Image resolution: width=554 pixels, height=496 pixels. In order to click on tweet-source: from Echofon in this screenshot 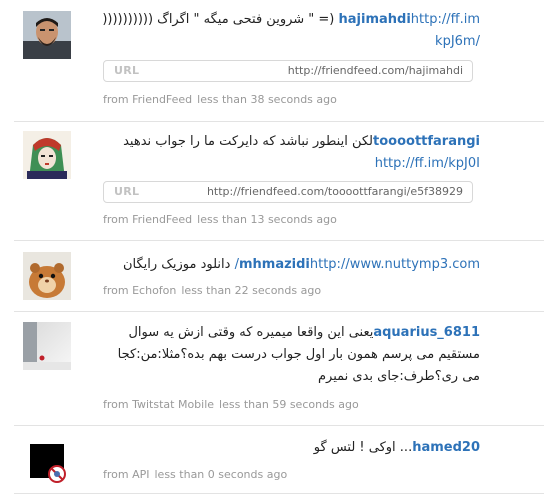, I will do `click(139, 290)`.